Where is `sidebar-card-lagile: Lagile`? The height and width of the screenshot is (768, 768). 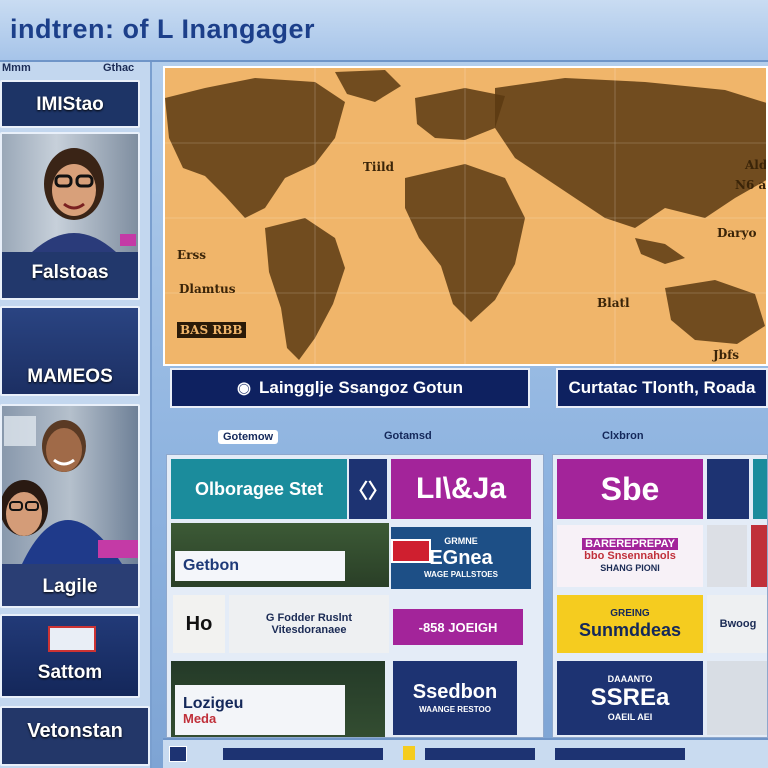
sidebar-card-lagile: Lagile is located at coordinates (70, 506).